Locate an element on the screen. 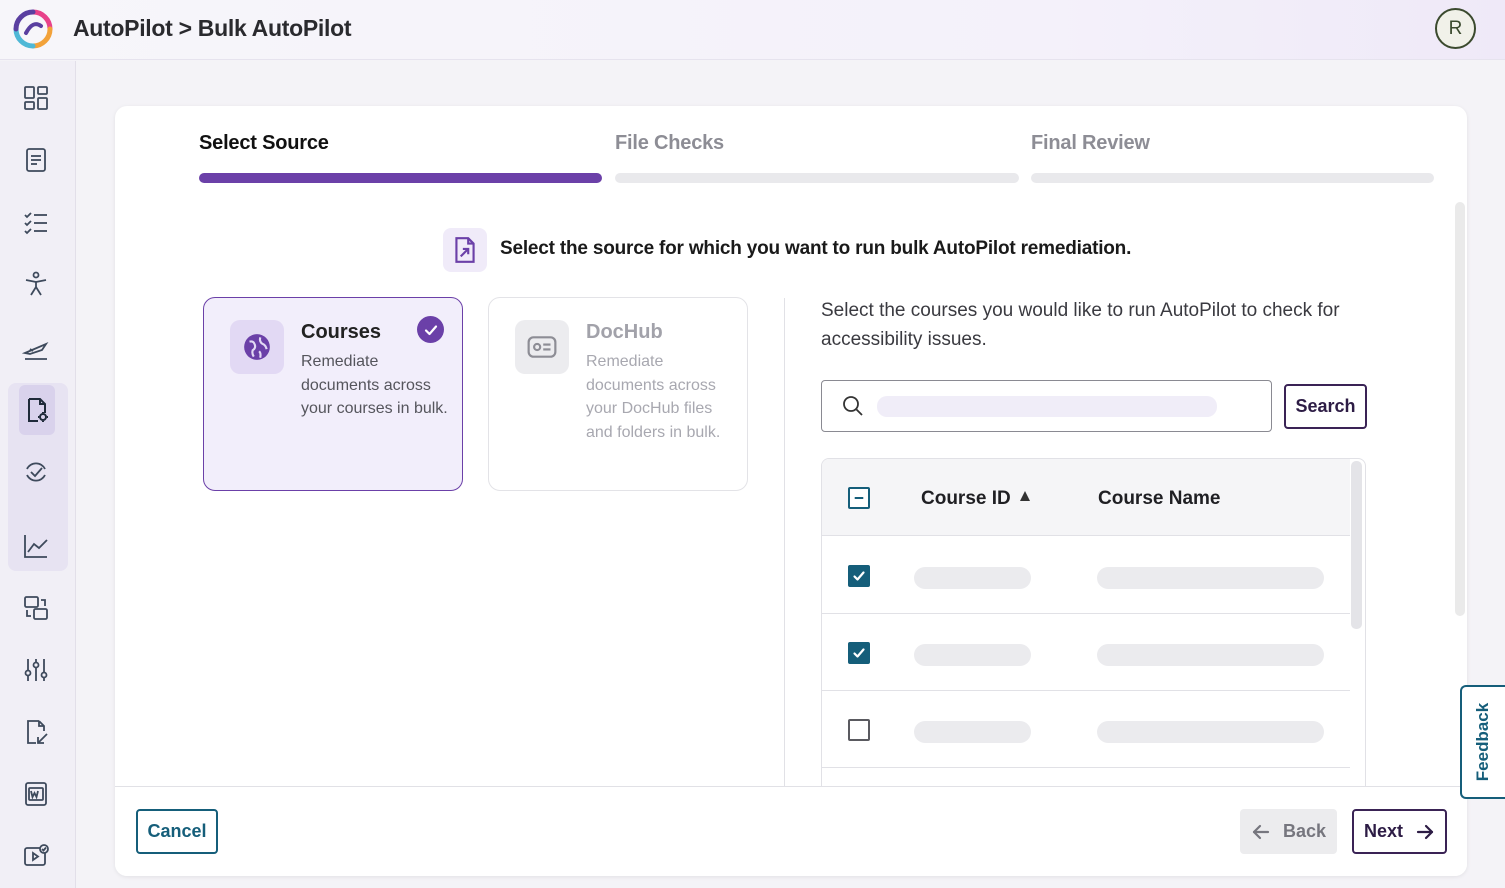 This screenshot has width=1505, height=888. sidebar-item-reviewed is located at coordinates (36, 472).